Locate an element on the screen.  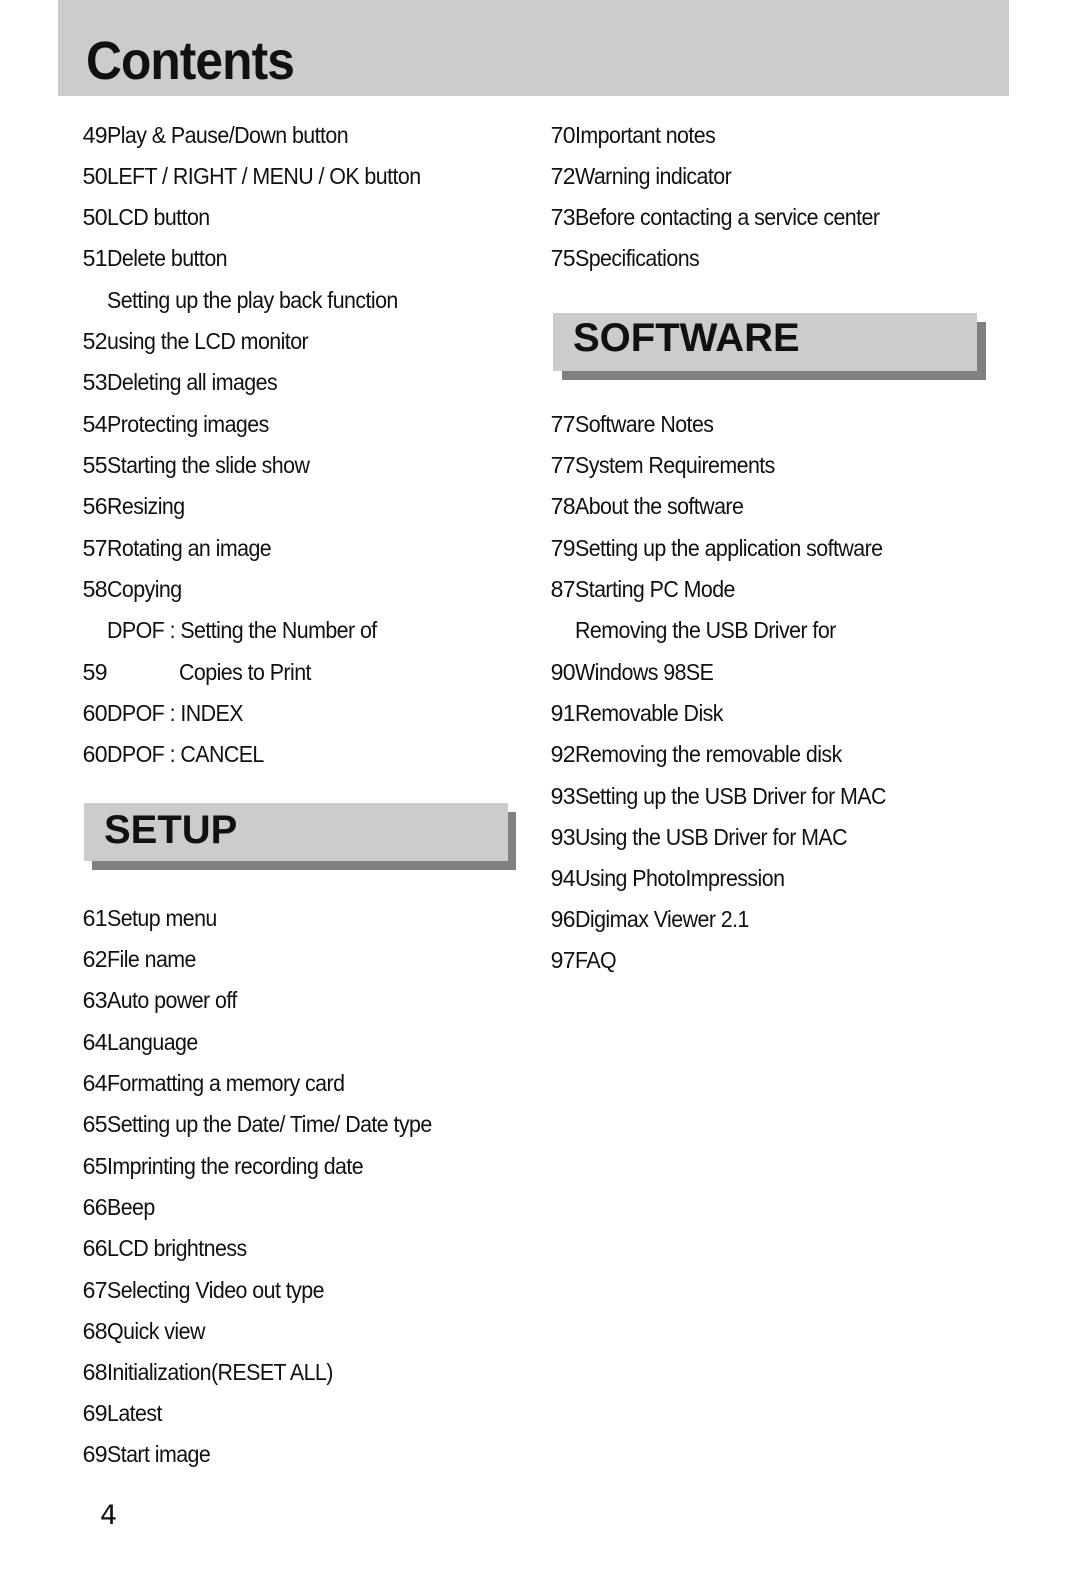
toc-page-number: 51 is located at coordinates (95, 258).